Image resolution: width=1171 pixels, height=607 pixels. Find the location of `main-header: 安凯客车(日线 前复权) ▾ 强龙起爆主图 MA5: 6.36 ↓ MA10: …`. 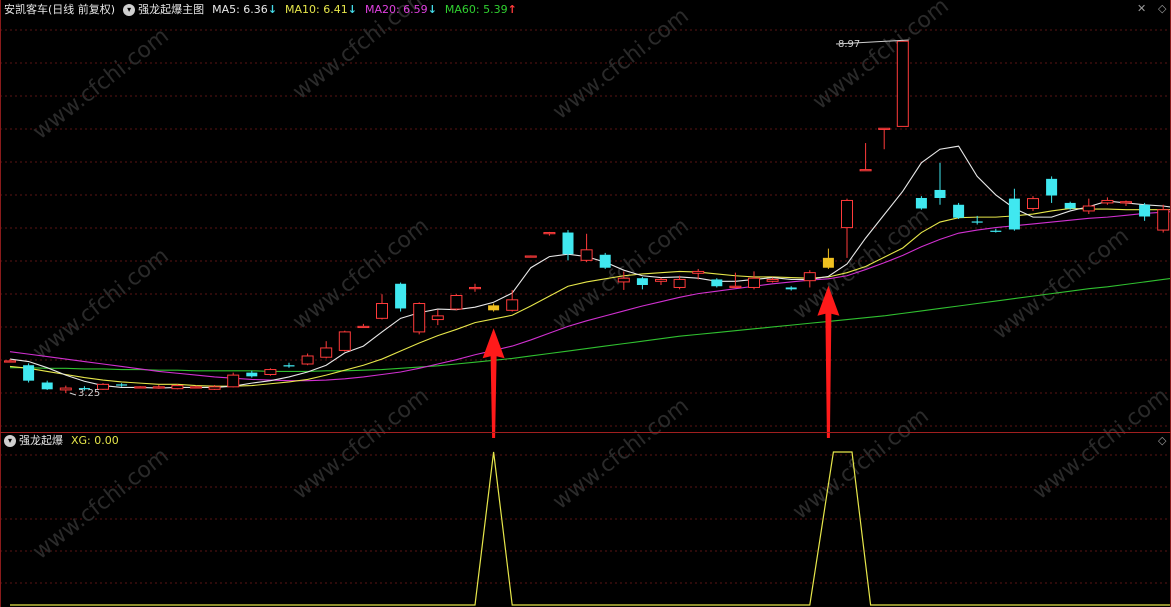

main-header: 安凯客车(日线 前复权) ▾ 强龙起爆主图 MA5: 6.36 ↓ MA10: … is located at coordinates (260, 10).